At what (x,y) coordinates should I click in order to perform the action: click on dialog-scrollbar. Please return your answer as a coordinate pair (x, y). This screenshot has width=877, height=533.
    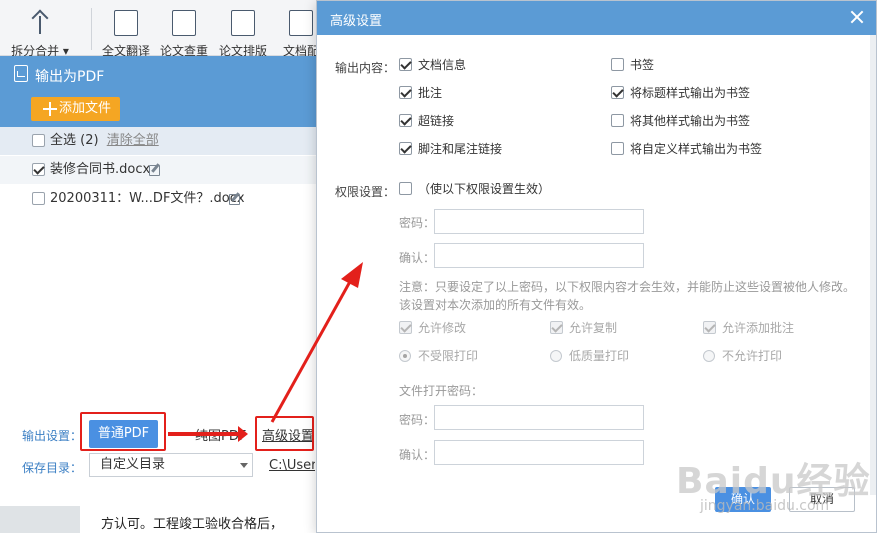
    Looking at the image, I should click on (873, 265).